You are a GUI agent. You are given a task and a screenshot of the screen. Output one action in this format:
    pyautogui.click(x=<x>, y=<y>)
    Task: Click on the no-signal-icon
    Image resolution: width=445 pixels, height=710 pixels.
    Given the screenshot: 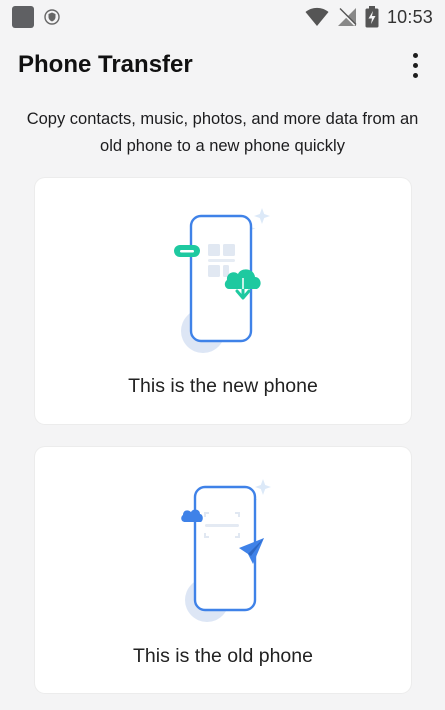 What is the action you would take?
    pyautogui.click(x=347, y=17)
    